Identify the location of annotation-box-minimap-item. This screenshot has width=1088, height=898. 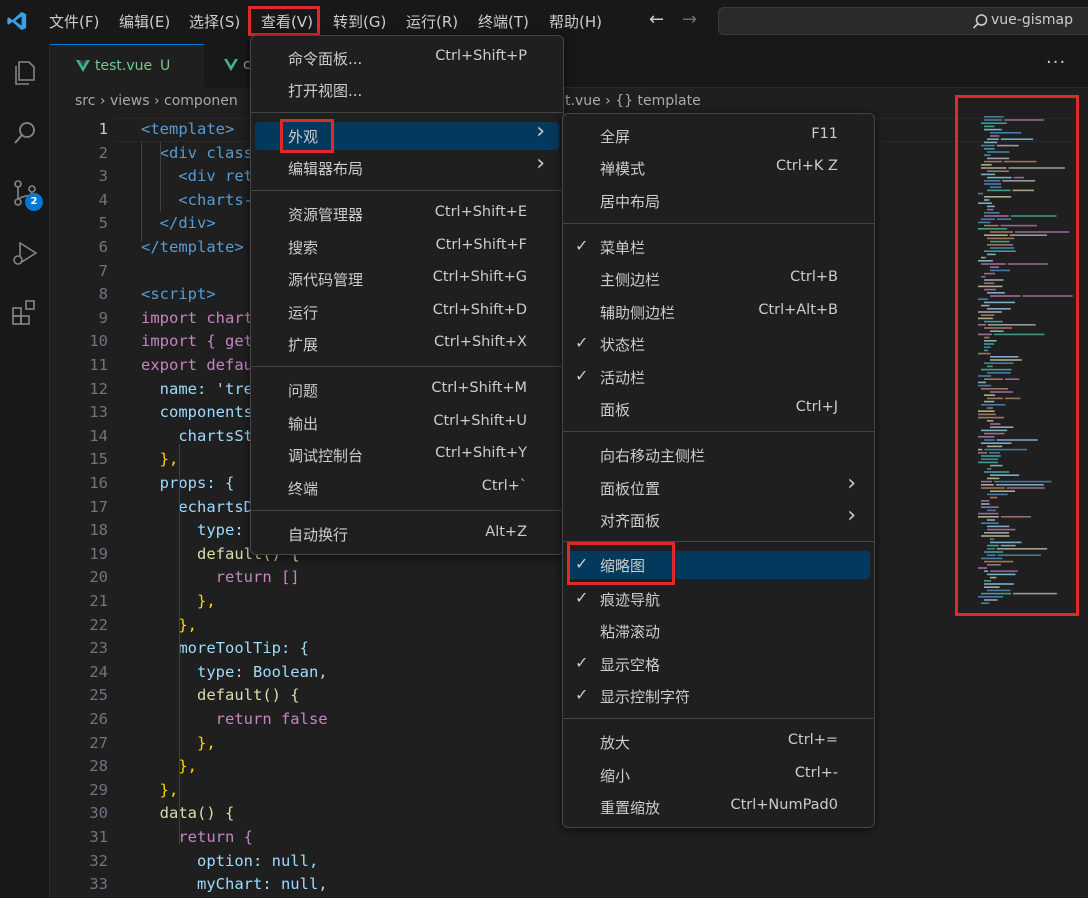
(621, 563).